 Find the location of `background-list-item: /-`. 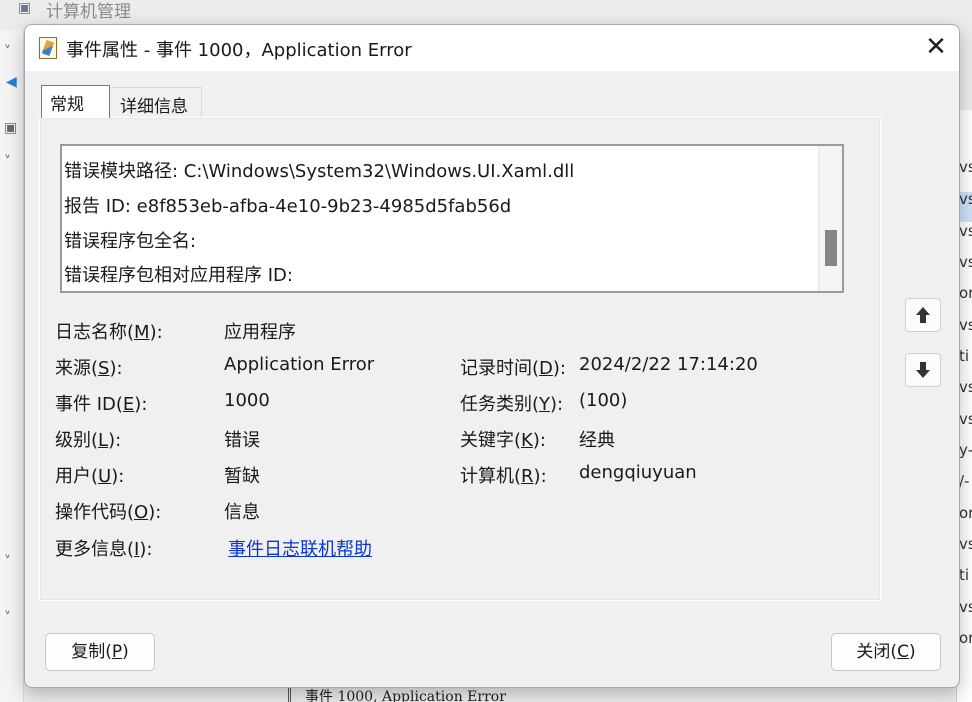

background-list-item: /- is located at coordinates (964, 481).